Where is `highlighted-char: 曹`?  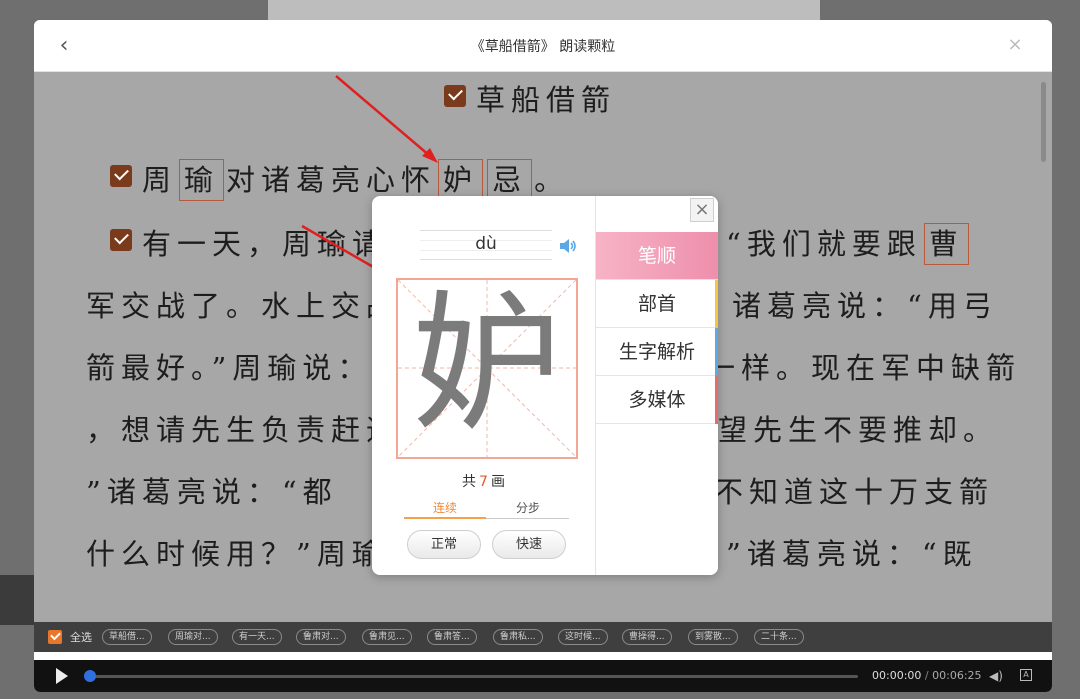
highlighted-char: 曹 is located at coordinates (946, 244).